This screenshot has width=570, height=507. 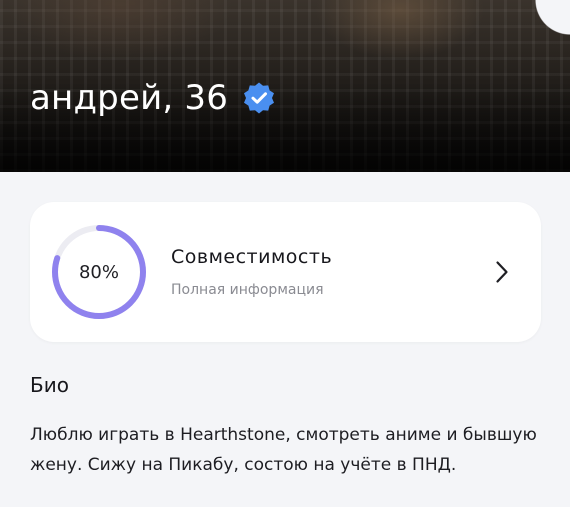 I want to click on verified-badge-icon, so click(x=259, y=98).